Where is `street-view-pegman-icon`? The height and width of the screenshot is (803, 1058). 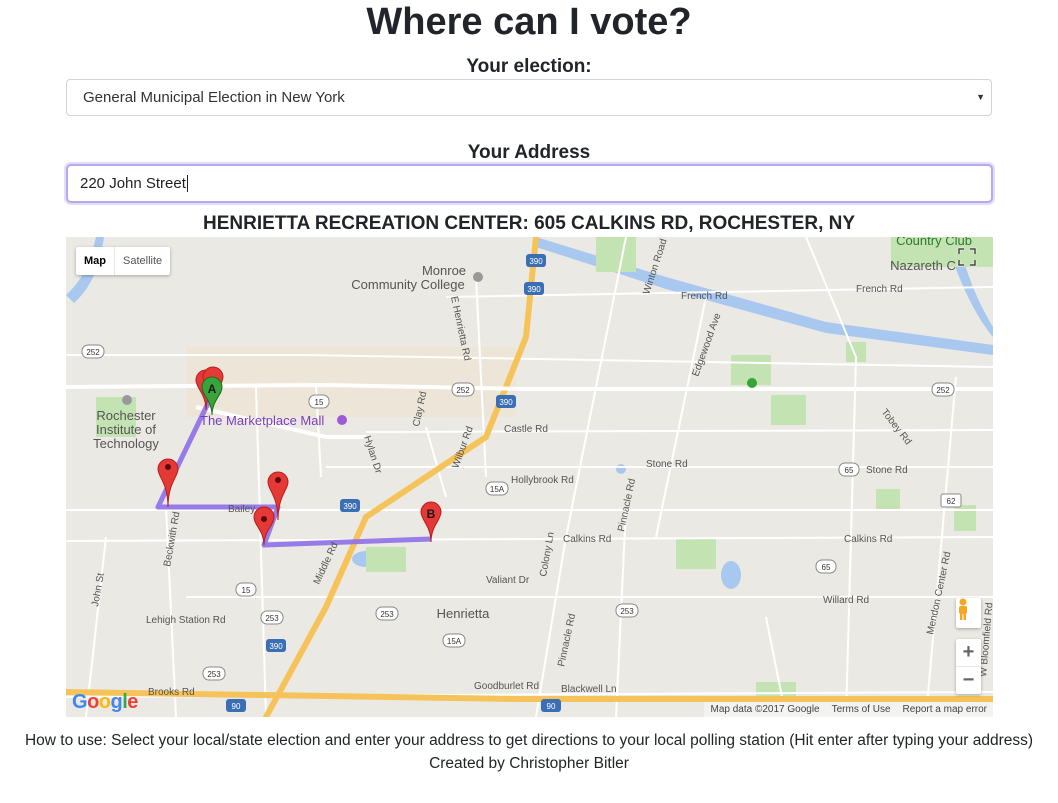
street-view-pegman-icon is located at coordinates (968, 613).